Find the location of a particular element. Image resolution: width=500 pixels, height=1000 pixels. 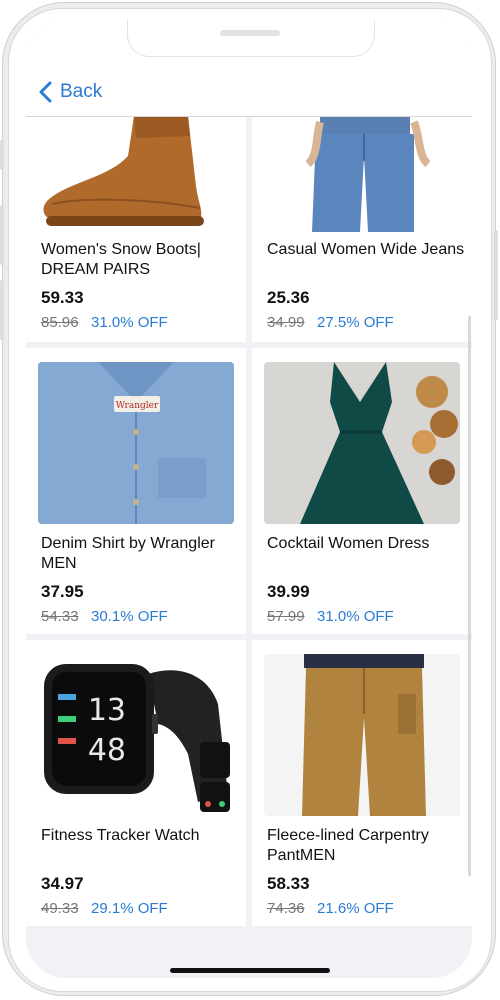

discount-label: 30.1% OFF is located at coordinates (129, 616).